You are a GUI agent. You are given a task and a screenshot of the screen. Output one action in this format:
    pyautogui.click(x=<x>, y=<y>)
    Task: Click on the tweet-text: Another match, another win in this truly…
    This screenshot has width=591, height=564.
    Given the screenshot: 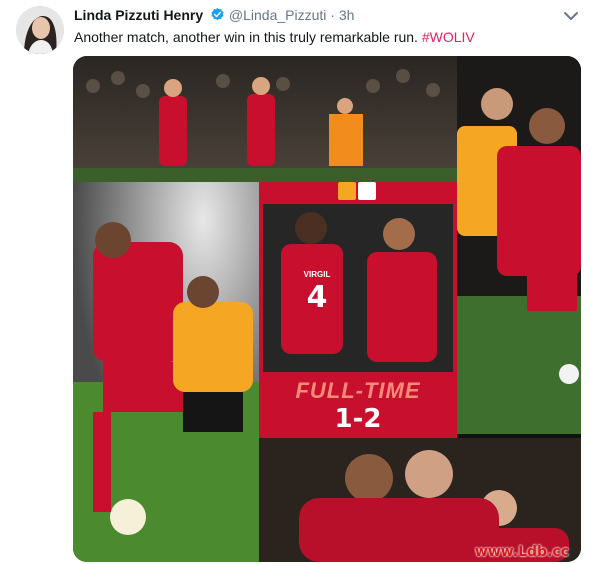 What is the action you would take?
    pyautogui.click(x=274, y=37)
    